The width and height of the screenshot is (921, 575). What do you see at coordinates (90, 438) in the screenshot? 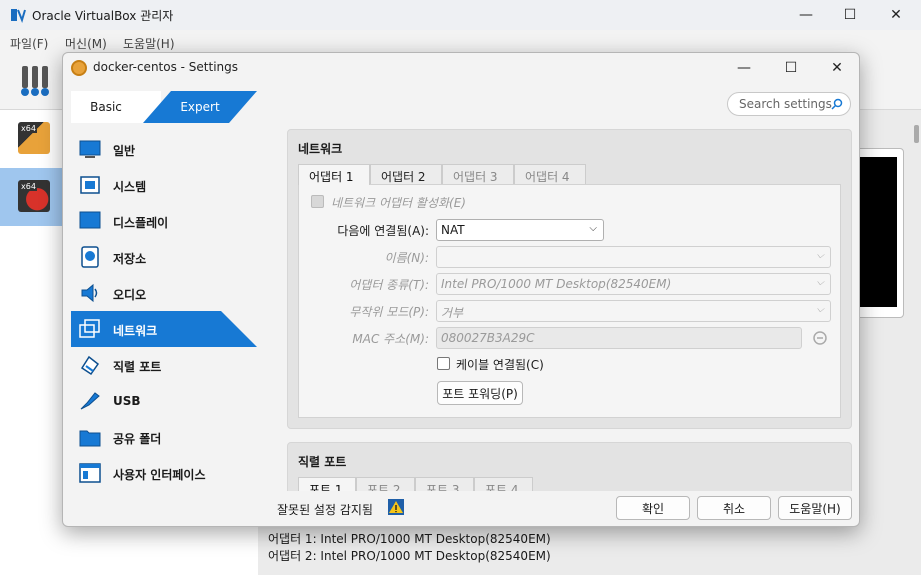
I see `shared-folder-icon` at bounding box center [90, 438].